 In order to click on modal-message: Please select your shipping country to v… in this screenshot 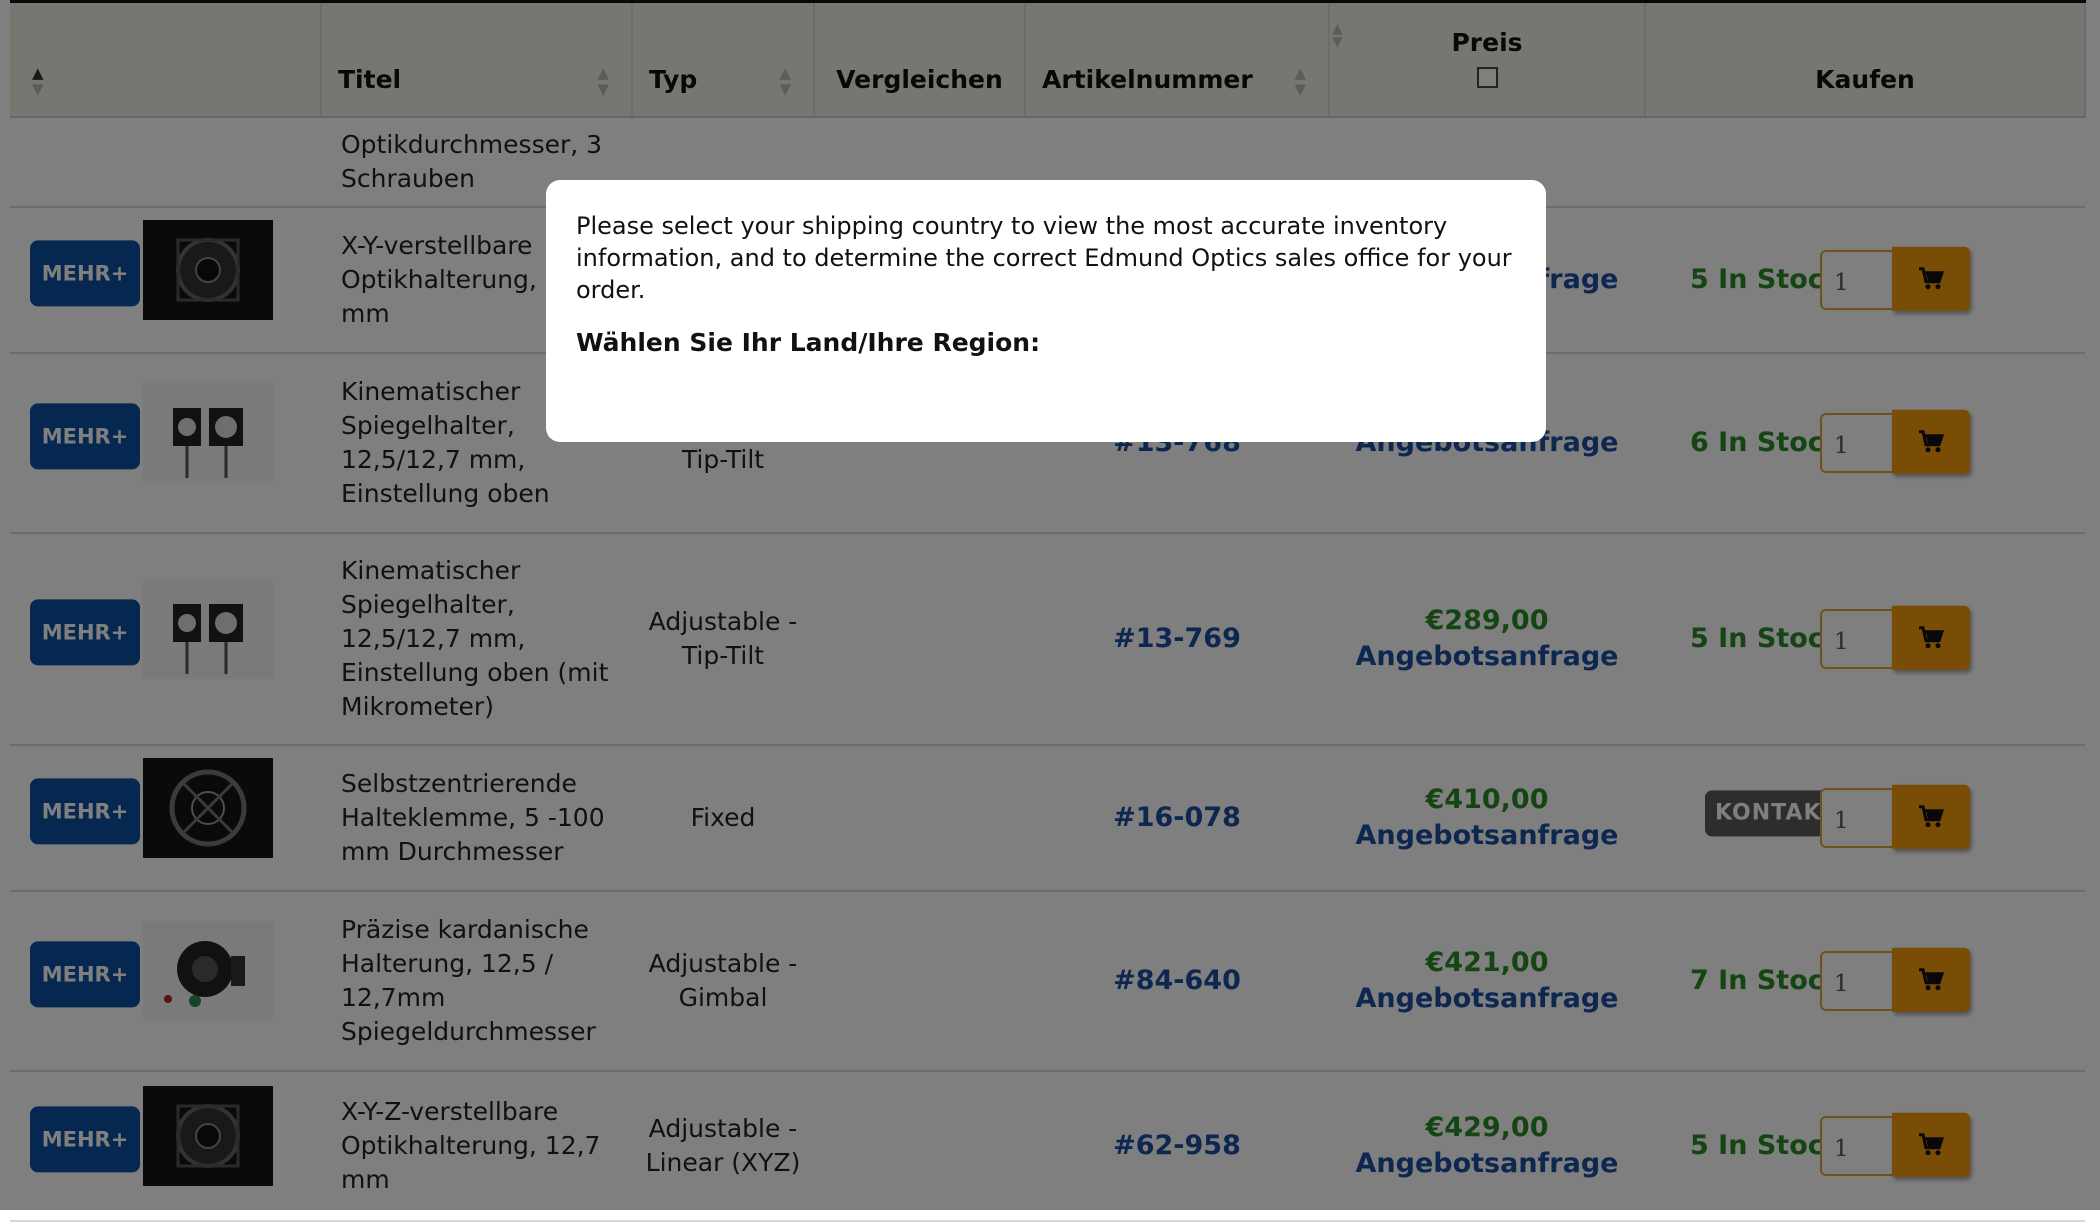, I will do `click(1044, 258)`.